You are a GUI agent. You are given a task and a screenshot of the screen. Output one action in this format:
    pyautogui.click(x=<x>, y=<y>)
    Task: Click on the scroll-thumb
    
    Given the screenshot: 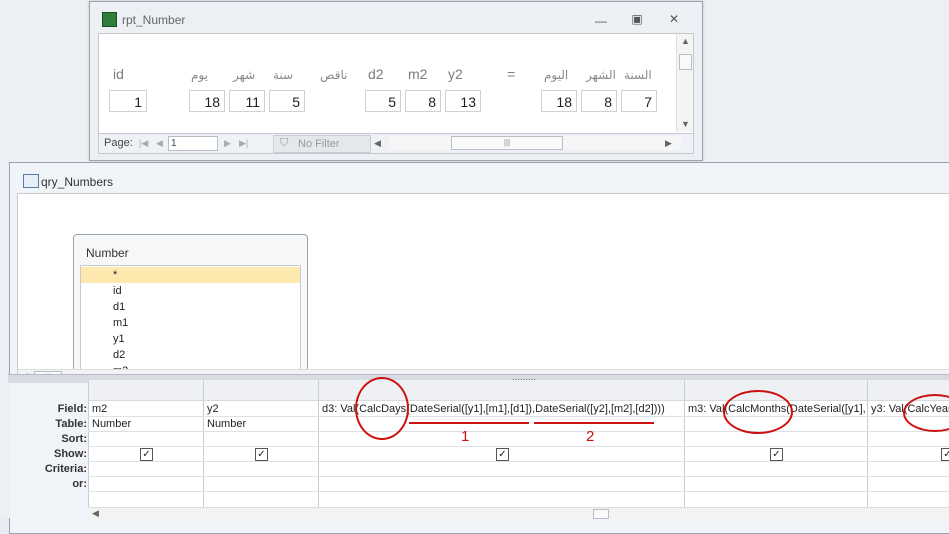 What is the action you would take?
    pyautogui.click(x=685, y=62)
    